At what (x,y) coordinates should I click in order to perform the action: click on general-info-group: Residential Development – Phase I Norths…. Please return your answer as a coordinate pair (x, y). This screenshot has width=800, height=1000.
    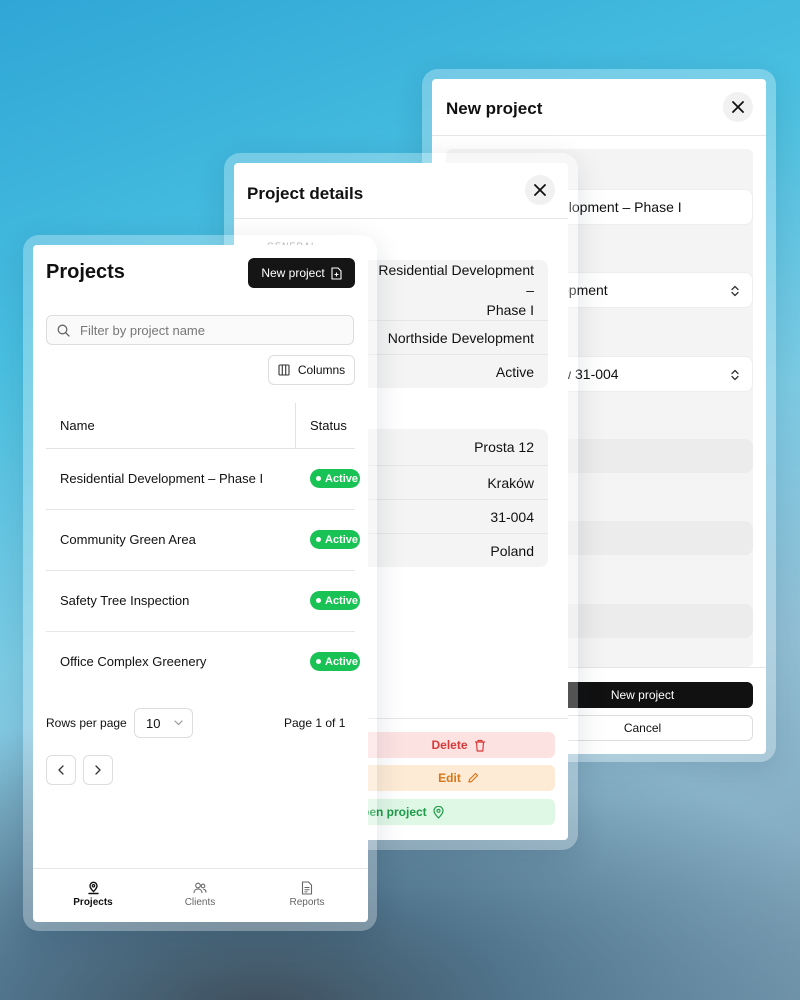
    Looking at the image, I should click on (455, 324).